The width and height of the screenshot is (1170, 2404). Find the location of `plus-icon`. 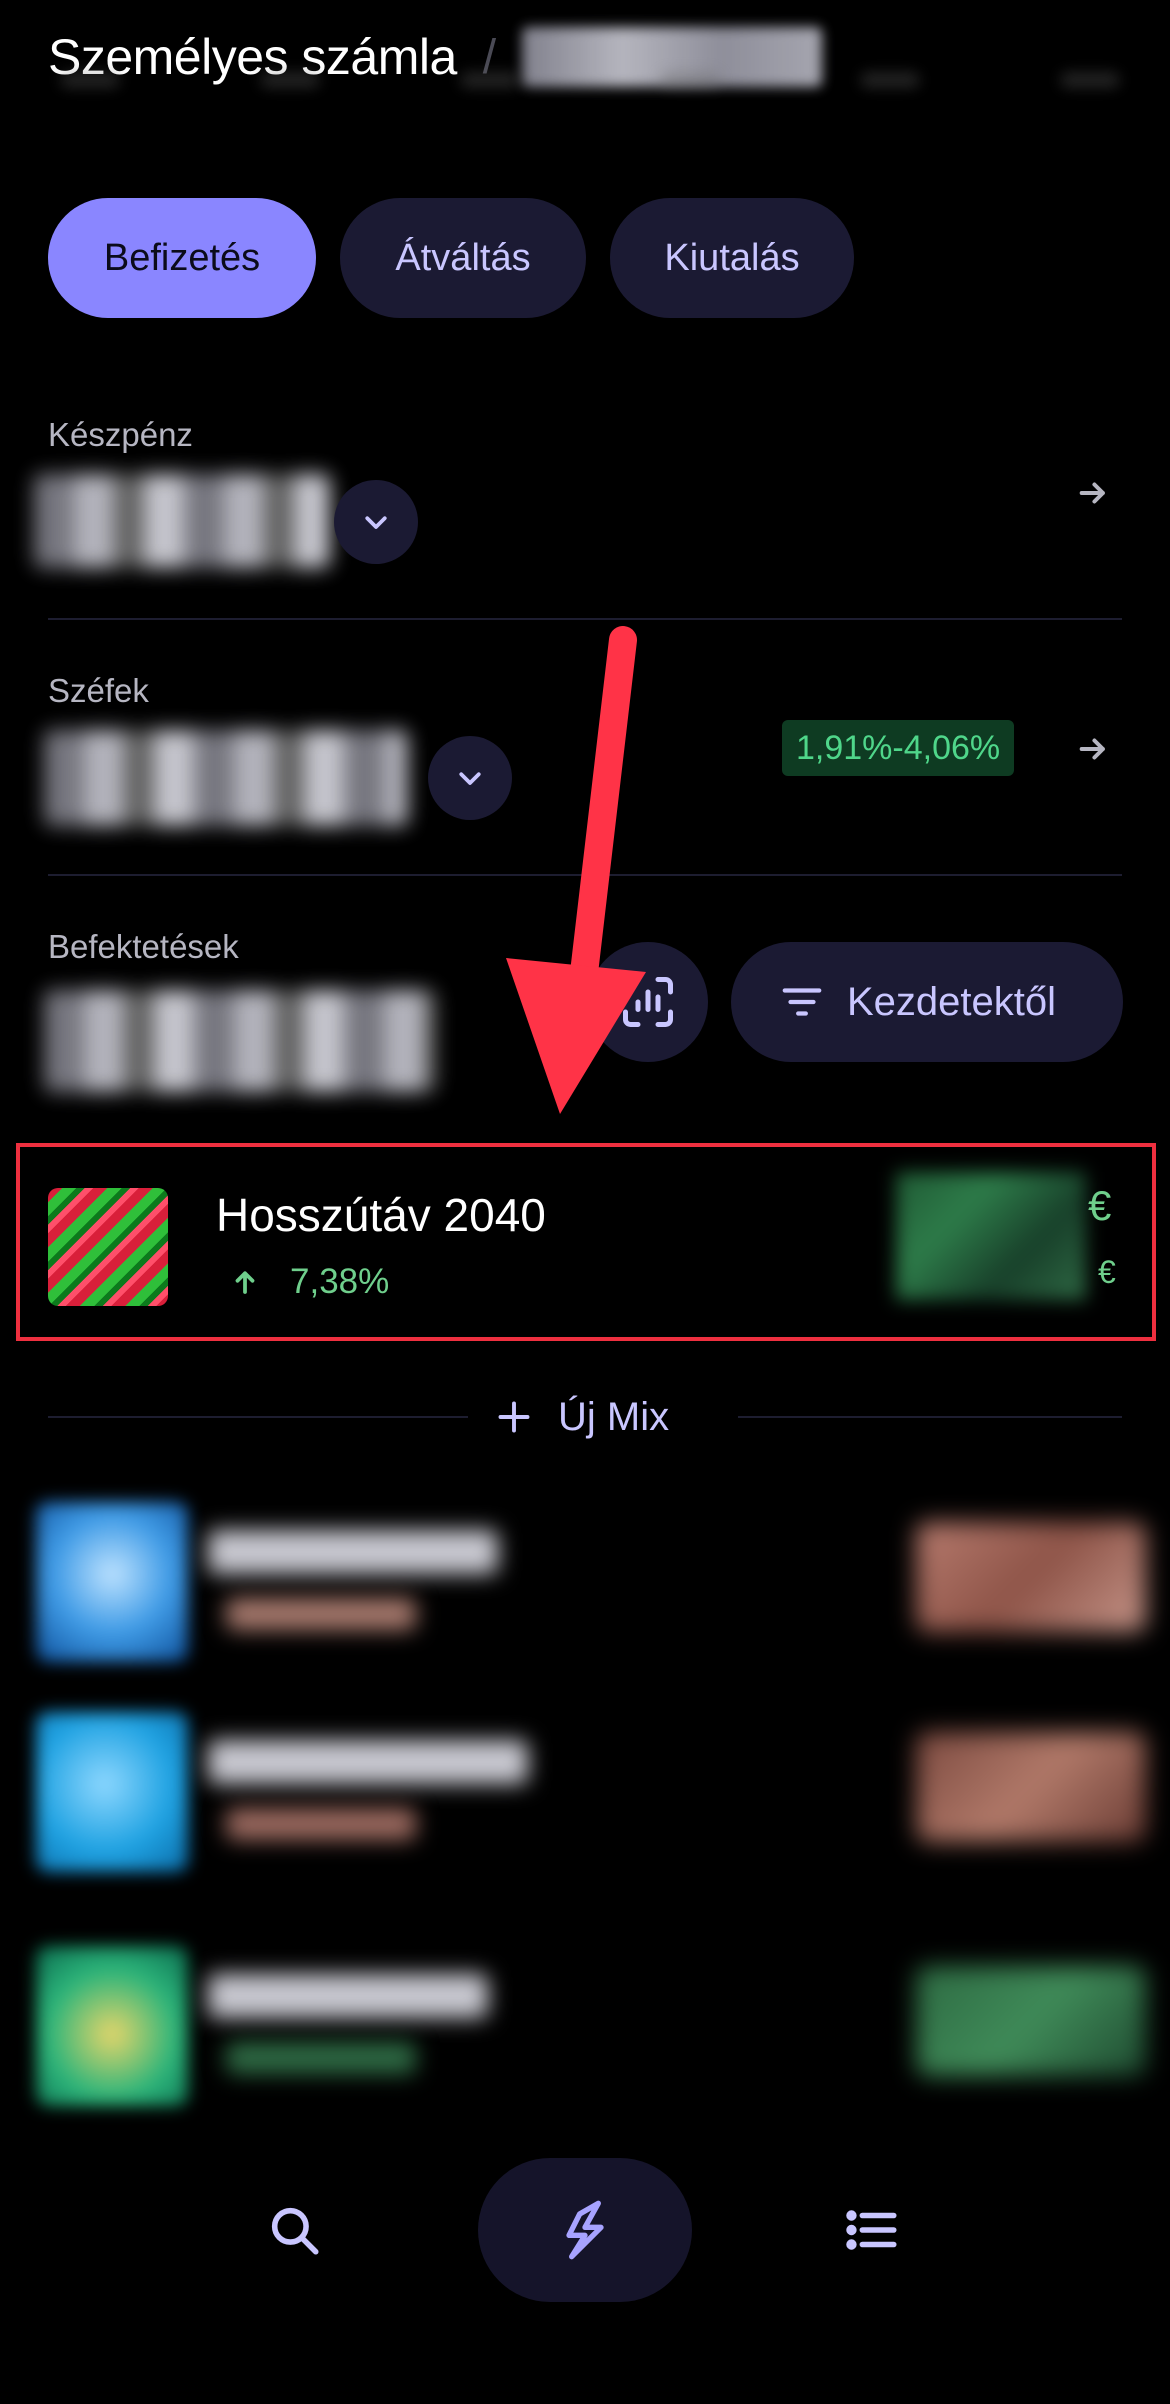

plus-icon is located at coordinates (514, 1417).